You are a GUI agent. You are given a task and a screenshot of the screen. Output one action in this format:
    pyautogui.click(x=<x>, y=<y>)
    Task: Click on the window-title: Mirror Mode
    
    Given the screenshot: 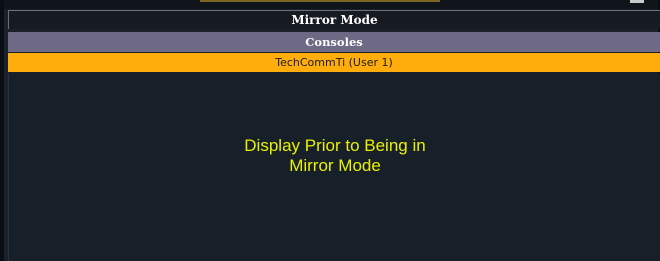 What is the action you would take?
    pyautogui.click(x=334, y=19)
    